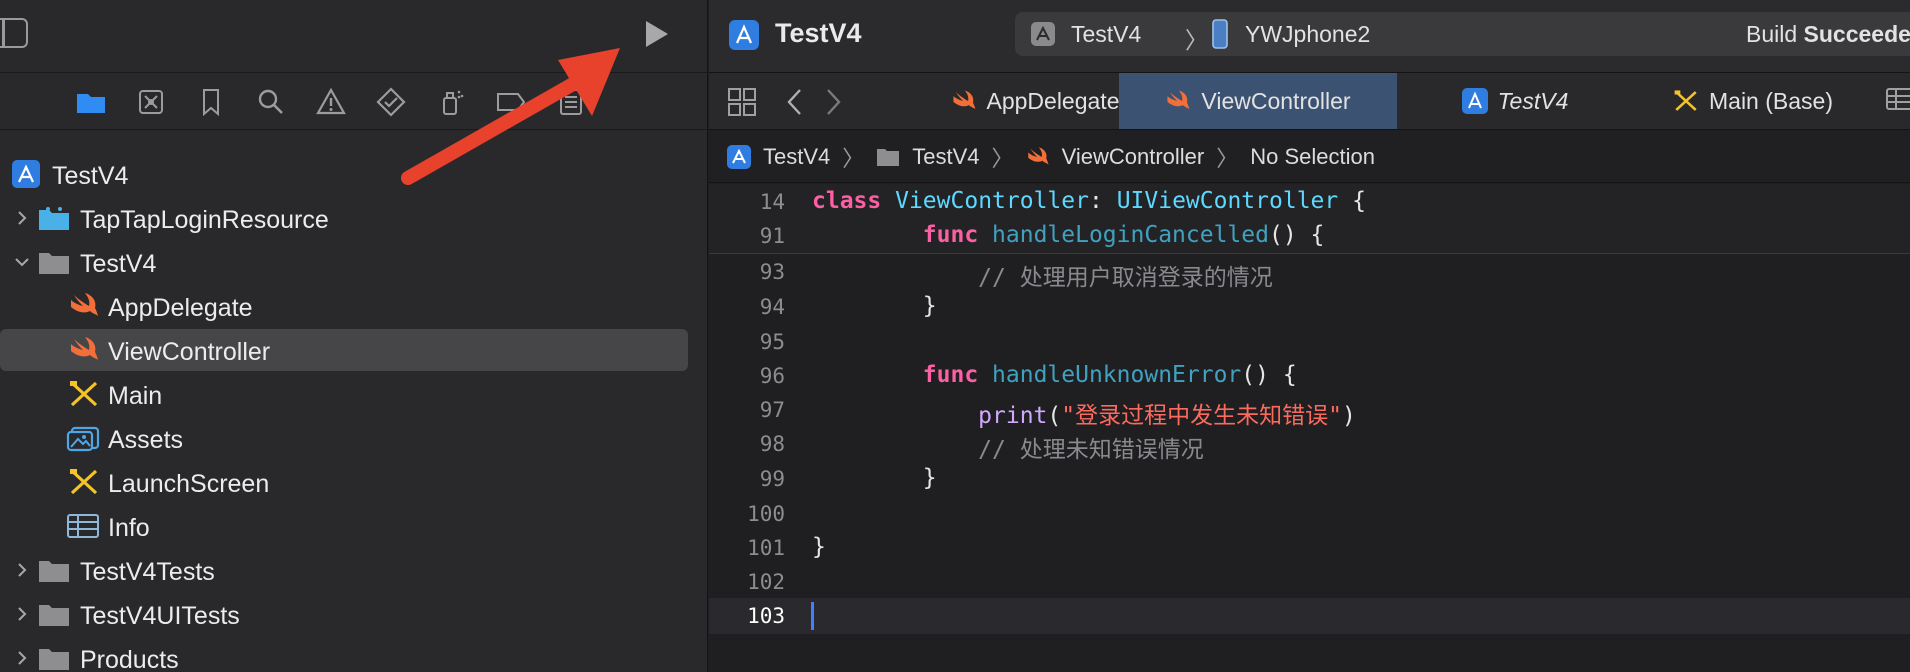 This screenshot has height=672, width=1910. I want to click on scheme-activity-bar: TestV4 〉 YWJphone2 Build Succeeded, so click(1462, 34).